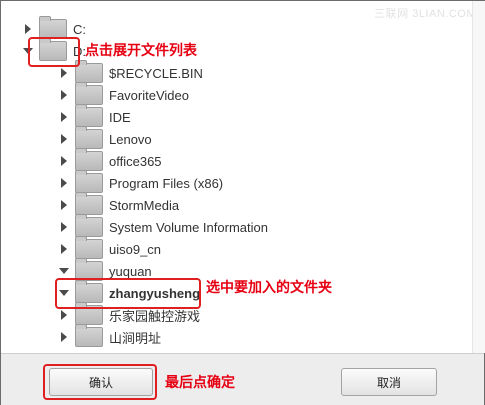 This screenshot has height=405, width=485. Describe the element at coordinates (389, 382) in the screenshot. I see `cancel-button: 取消` at that location.